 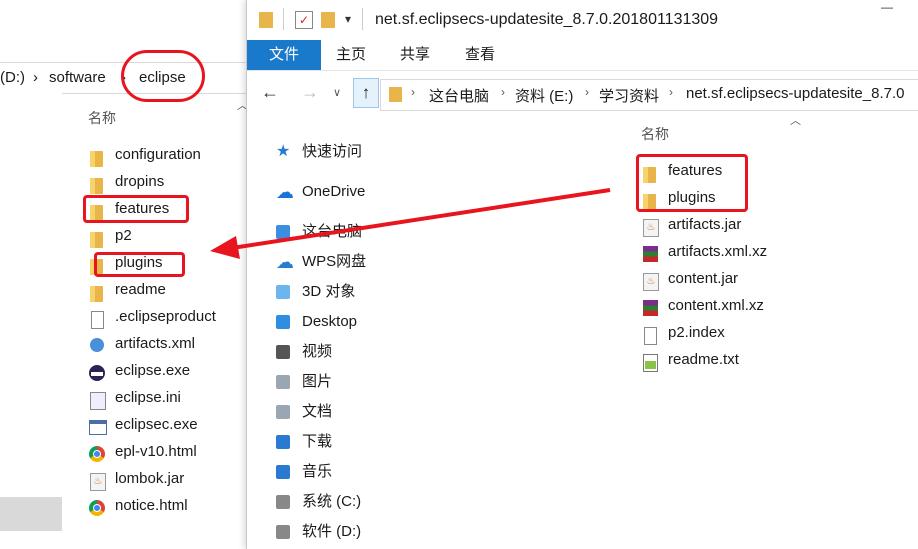 I want to click on arrow-shaft, so click(x=421, y=219).